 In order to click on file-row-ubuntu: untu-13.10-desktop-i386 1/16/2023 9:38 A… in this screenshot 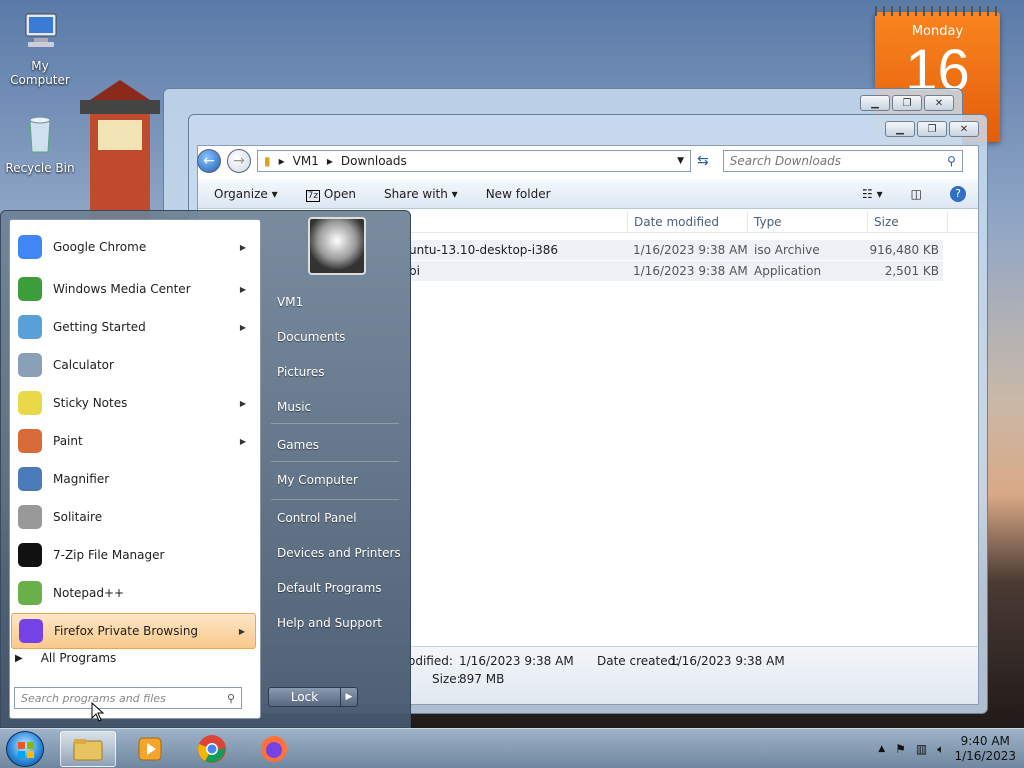, I will do `click(676, 250)`.